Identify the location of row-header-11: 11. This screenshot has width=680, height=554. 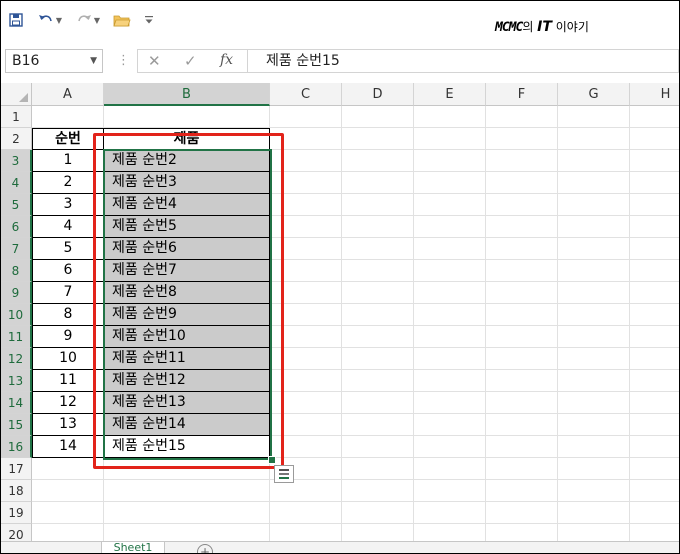
(16, 337).